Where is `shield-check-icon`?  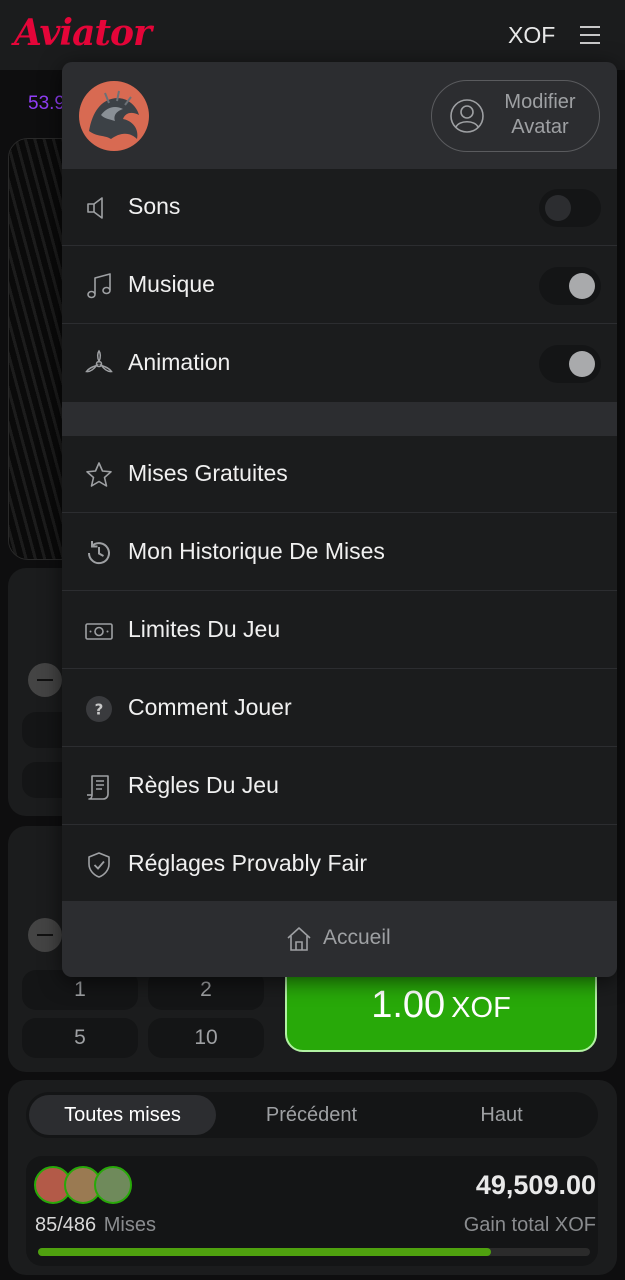 shield-check-icon is located at coordinates (99, 865).